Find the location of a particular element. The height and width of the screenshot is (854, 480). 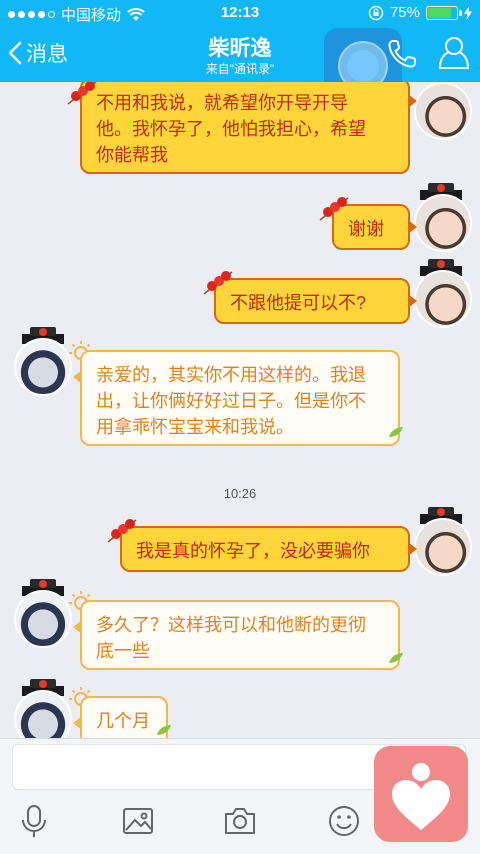

battery-fill is located at coordinates (439, 12).